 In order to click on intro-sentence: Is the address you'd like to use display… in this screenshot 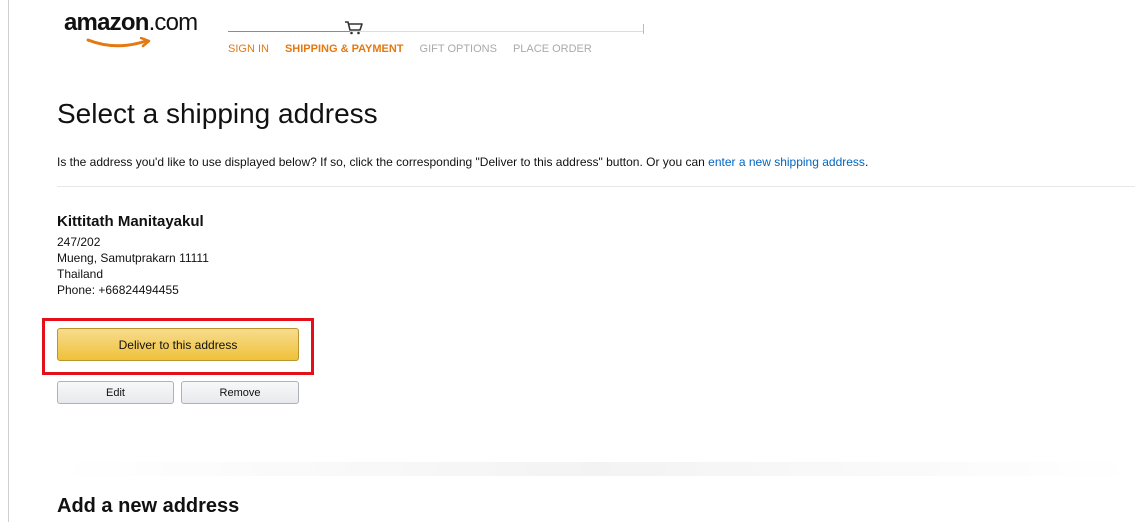, I will do `click(383, 162)`.